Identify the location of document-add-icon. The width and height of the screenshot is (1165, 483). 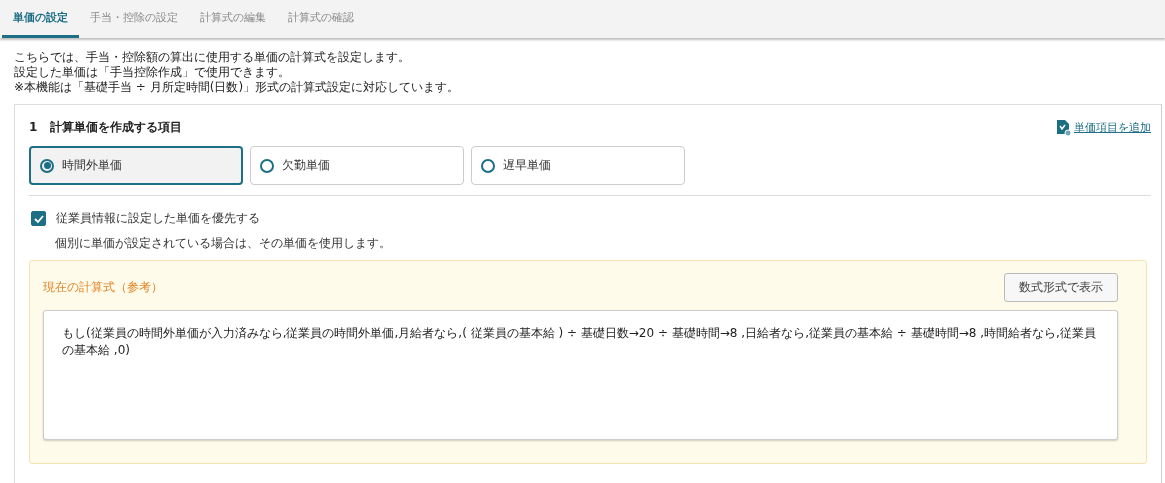
(1064, 127).